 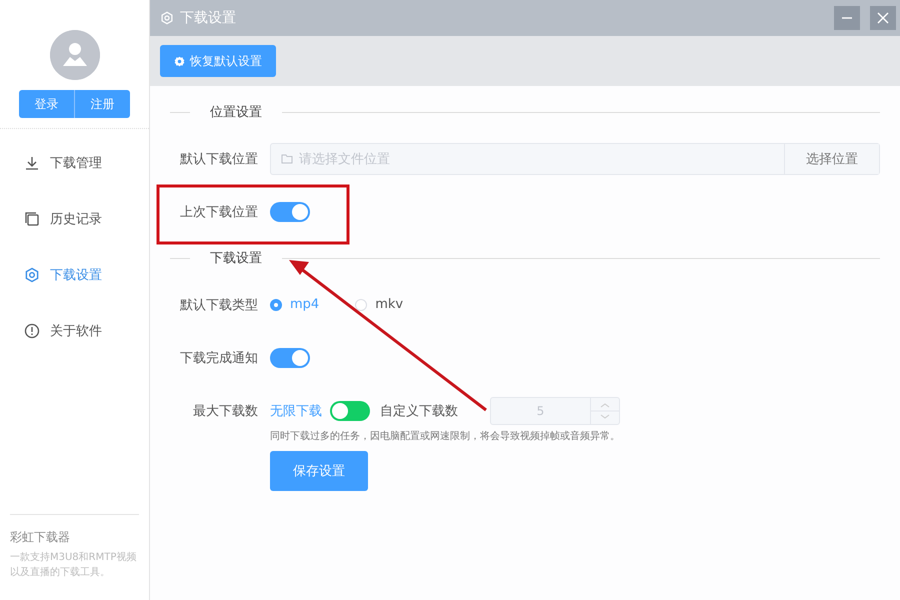 I want to click on radio-option: mkv, so click(x=379, y=304).